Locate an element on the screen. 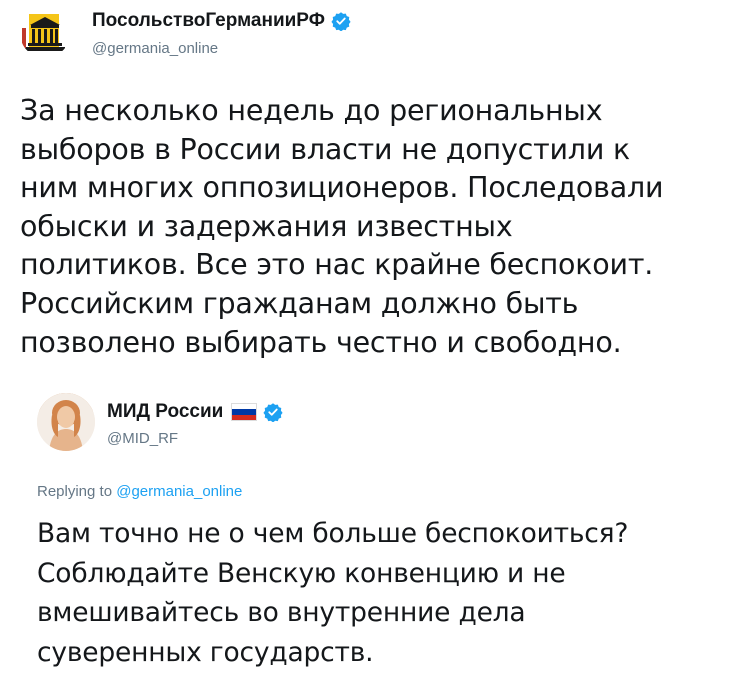 The image size is (735, 675). author-name: ПосольствоГерманииРФ is located at coordinates (208, 21).